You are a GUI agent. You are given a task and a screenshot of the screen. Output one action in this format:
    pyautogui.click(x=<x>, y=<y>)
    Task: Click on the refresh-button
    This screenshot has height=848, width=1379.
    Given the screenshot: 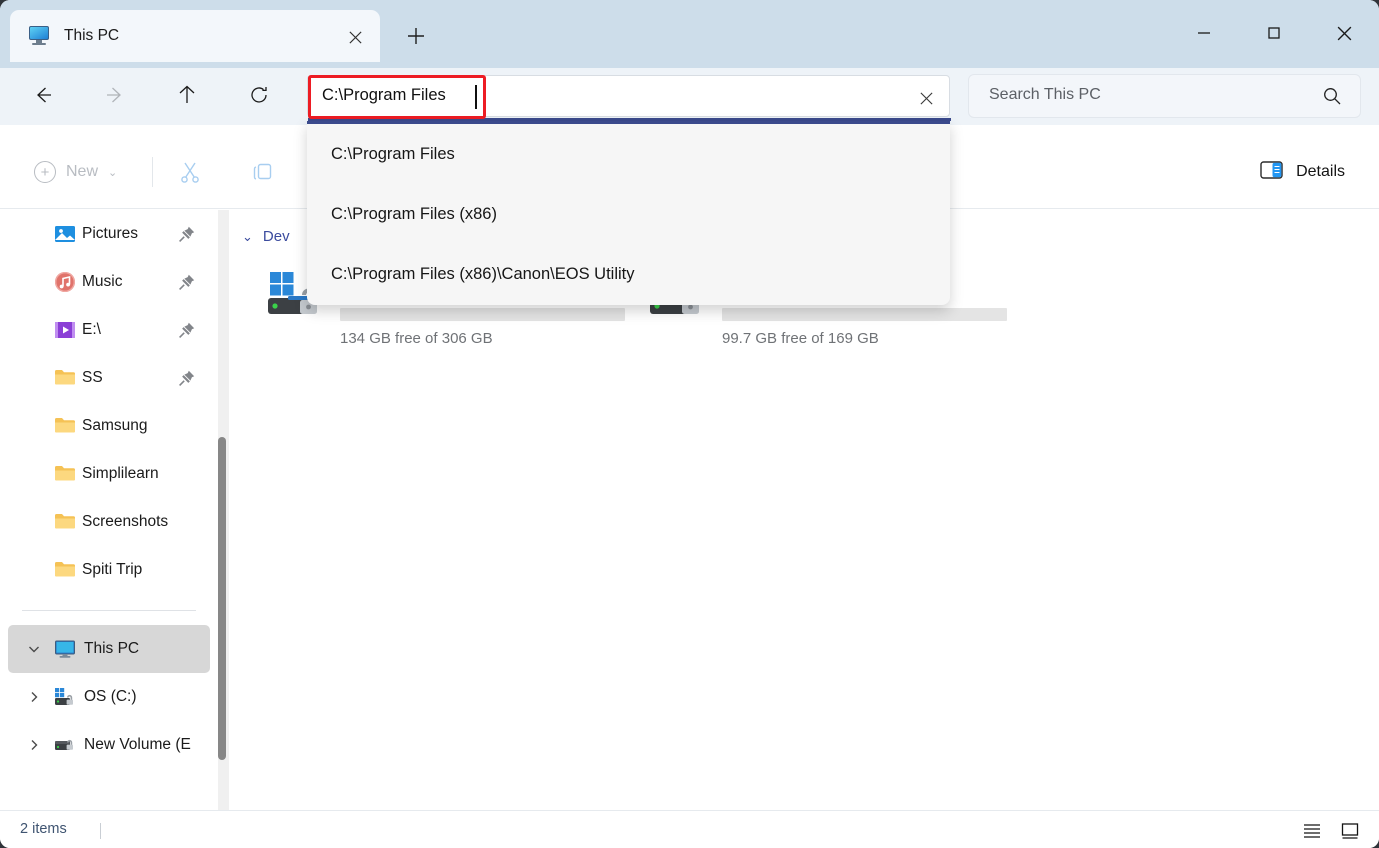 What is the action you would take?
    pyautogui.click(x=259, y=95)
    